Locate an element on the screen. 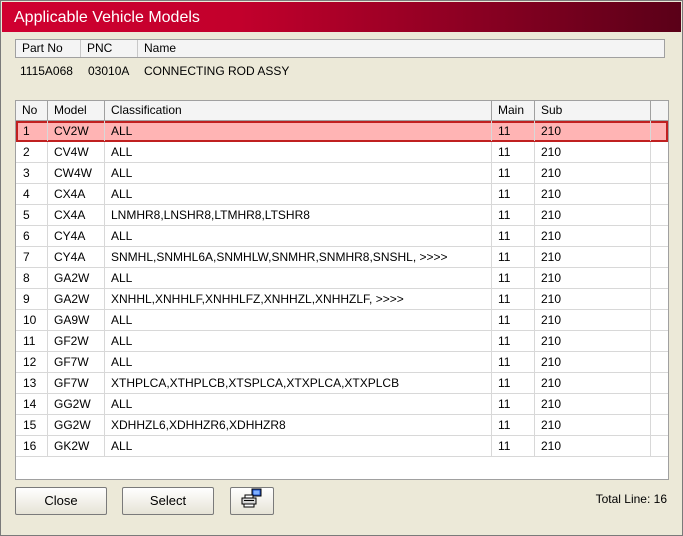 This screenshot has width=683, height=536. row-no: 7 is located at coordinates (32, 257).